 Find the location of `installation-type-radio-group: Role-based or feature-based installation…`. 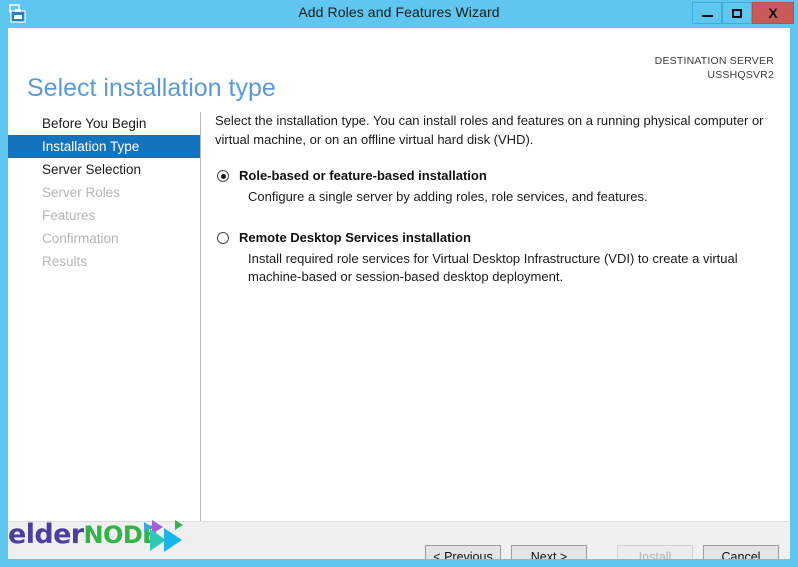

installation-type-radio-group: Role-based or feature-based installation… is located at coordinates (495, 227).